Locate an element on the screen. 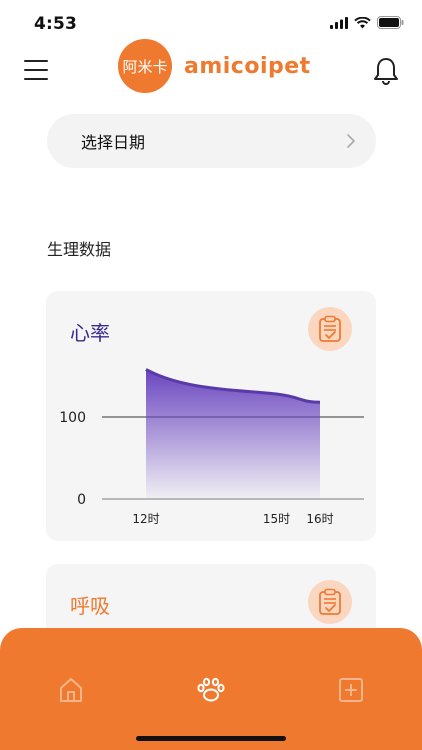 This screenshot has width=422, height=750. home-icon is located at coordinates (71, 690).